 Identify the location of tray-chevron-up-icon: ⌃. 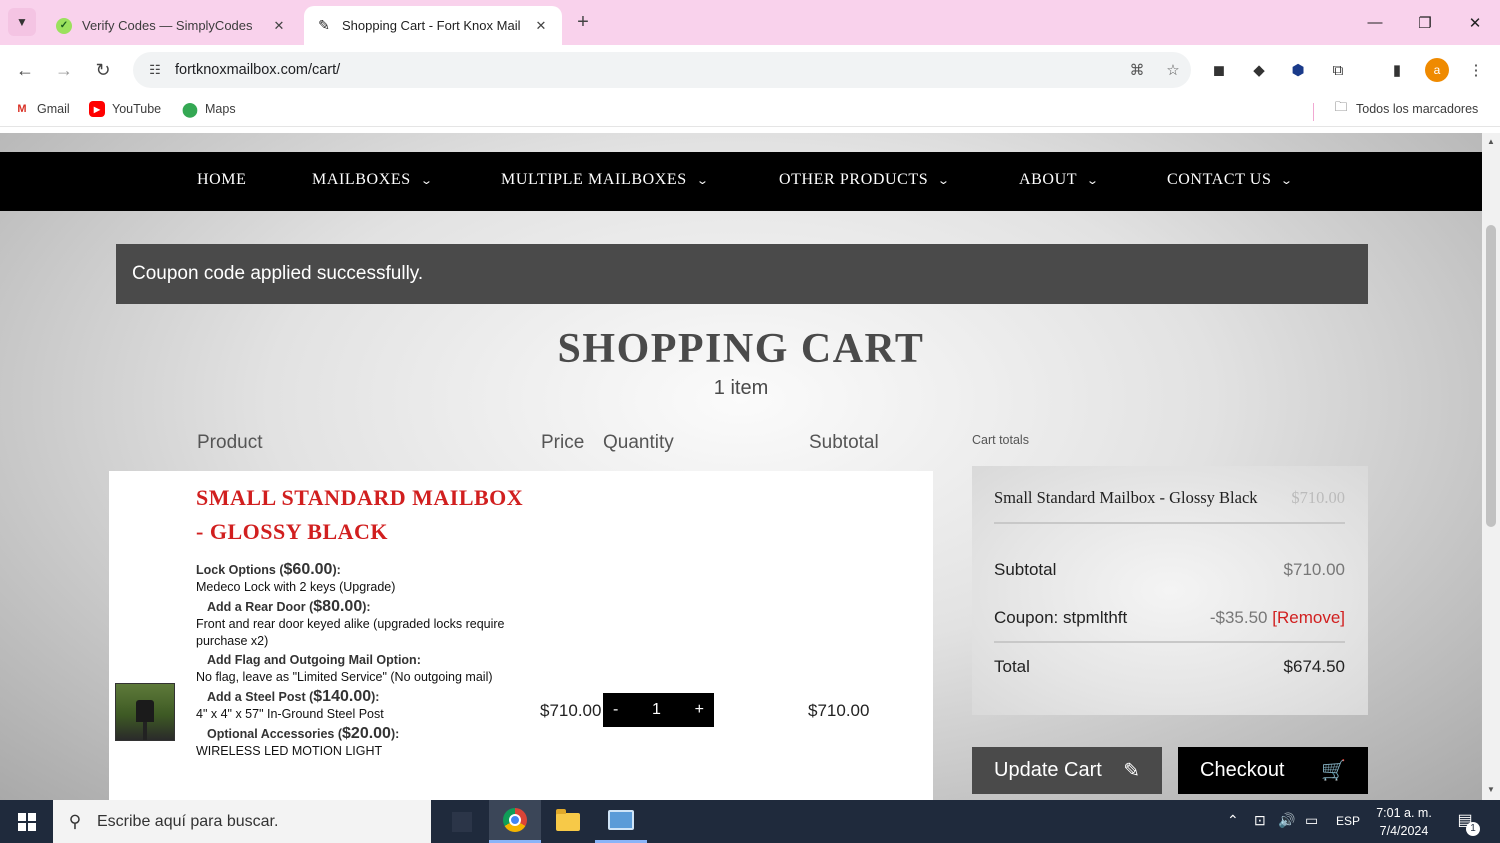
(1233, 820).